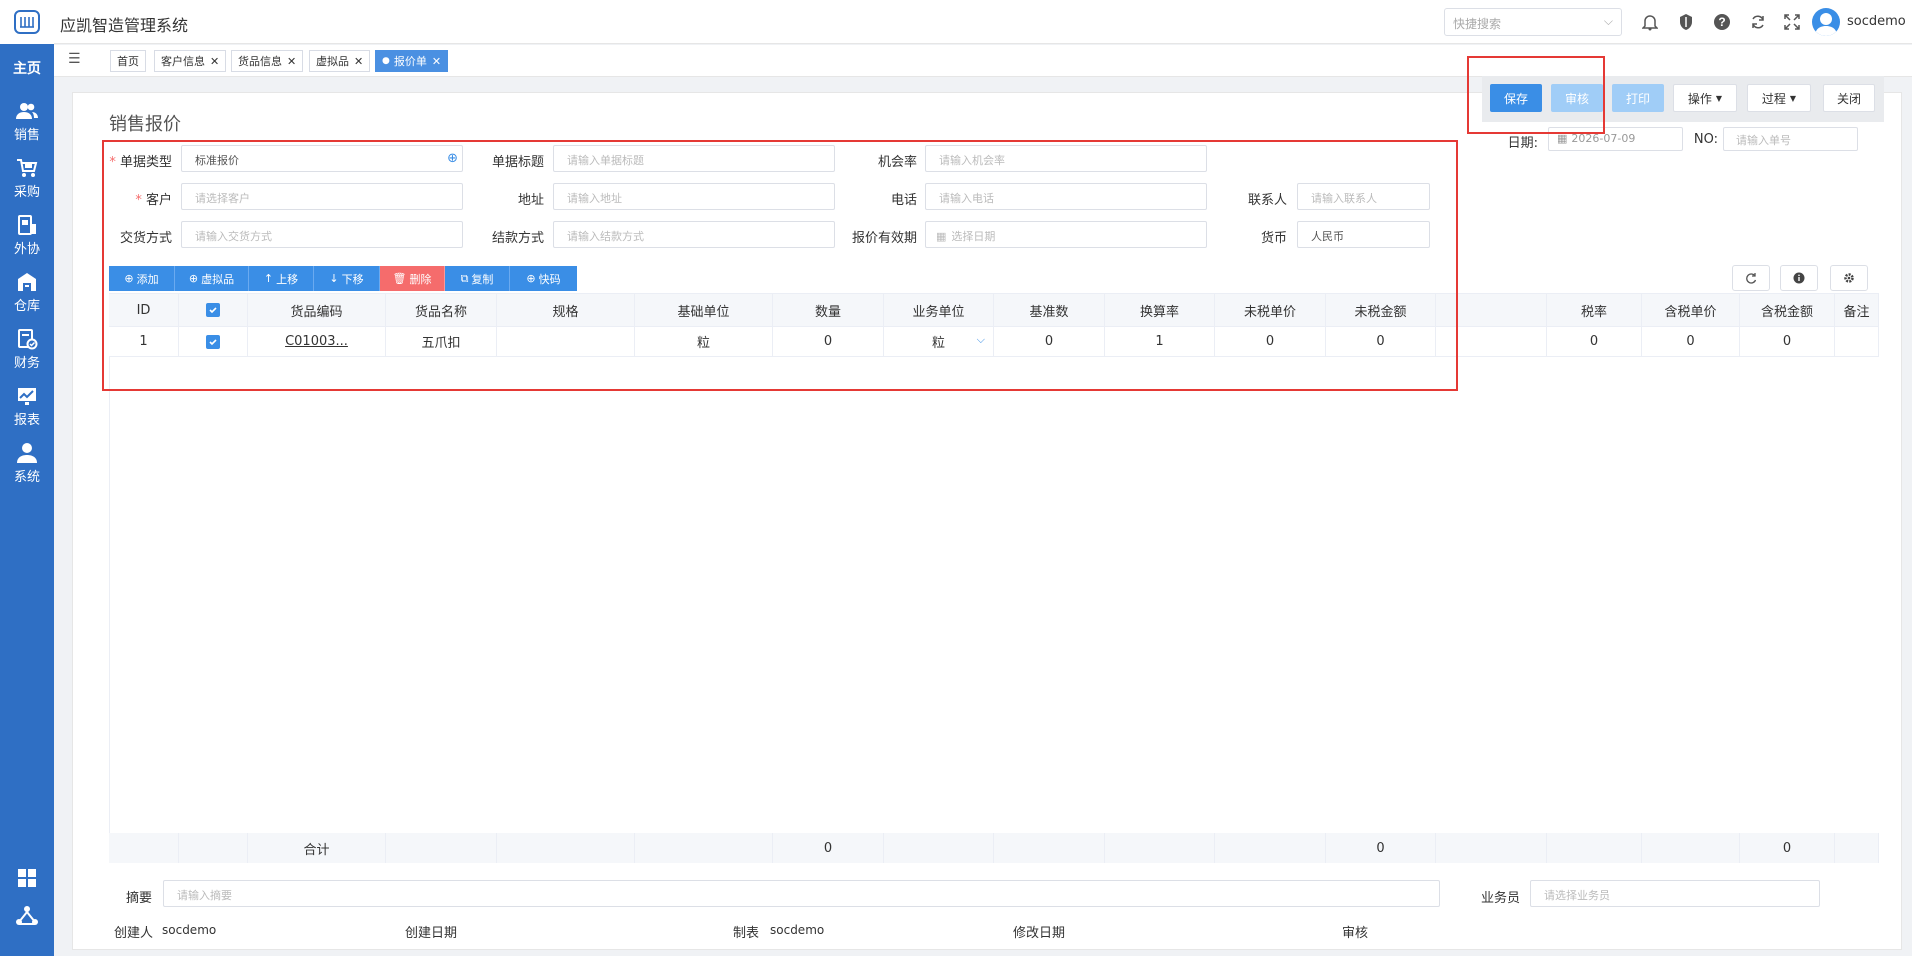 This screenshot has width=1912, height=956. What do you see at coordinates (1857, 342) in the screenshot?
I see `cell-remark` at bounding box center [1857, 342].